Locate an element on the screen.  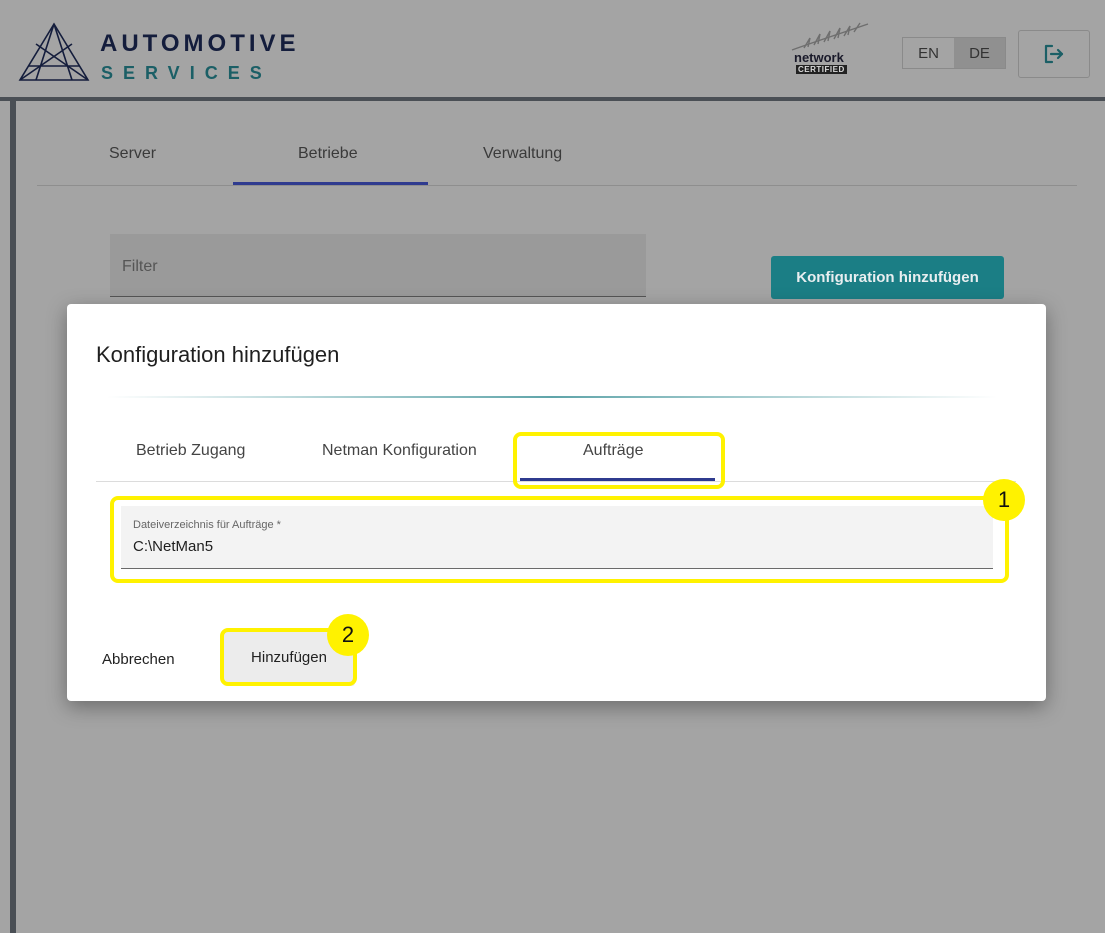
highlight-orders-field is located at coordinates (559, 539).